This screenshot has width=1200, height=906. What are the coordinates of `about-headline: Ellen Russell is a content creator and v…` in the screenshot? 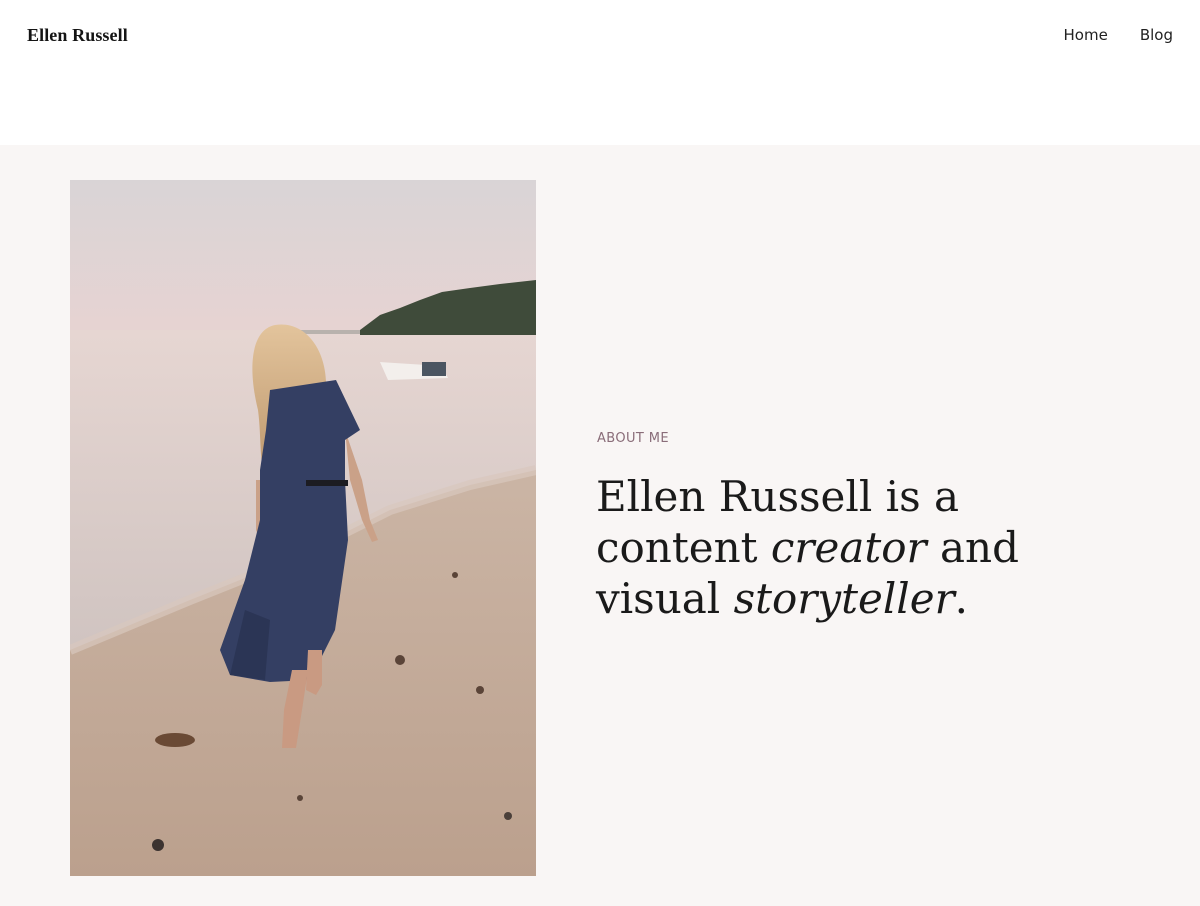 It's located at (856, 547).